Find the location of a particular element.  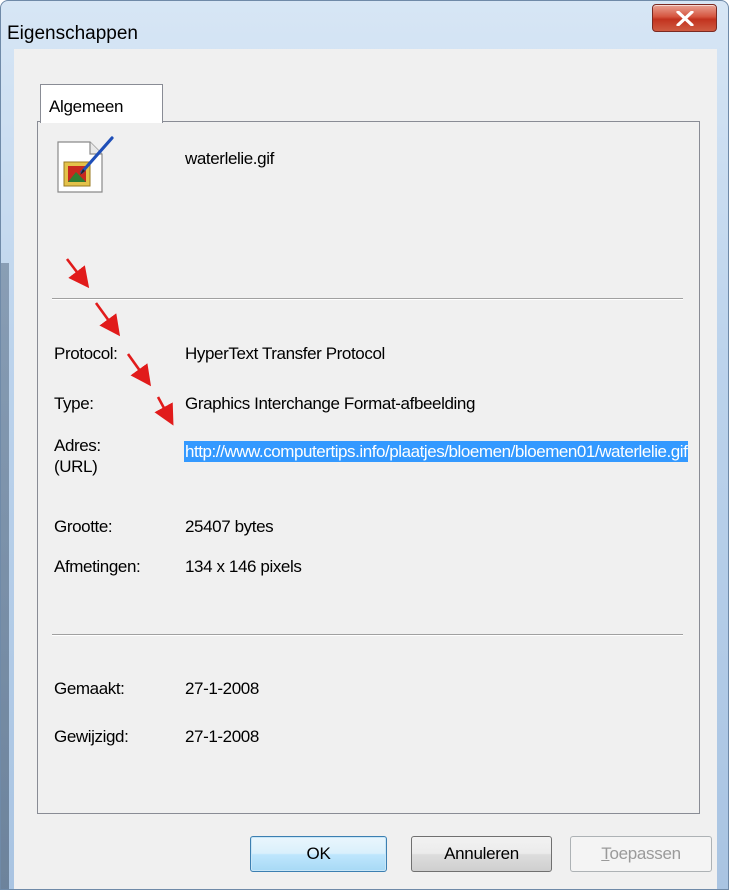

annotation-arrows is located at coordinates (119, 342).